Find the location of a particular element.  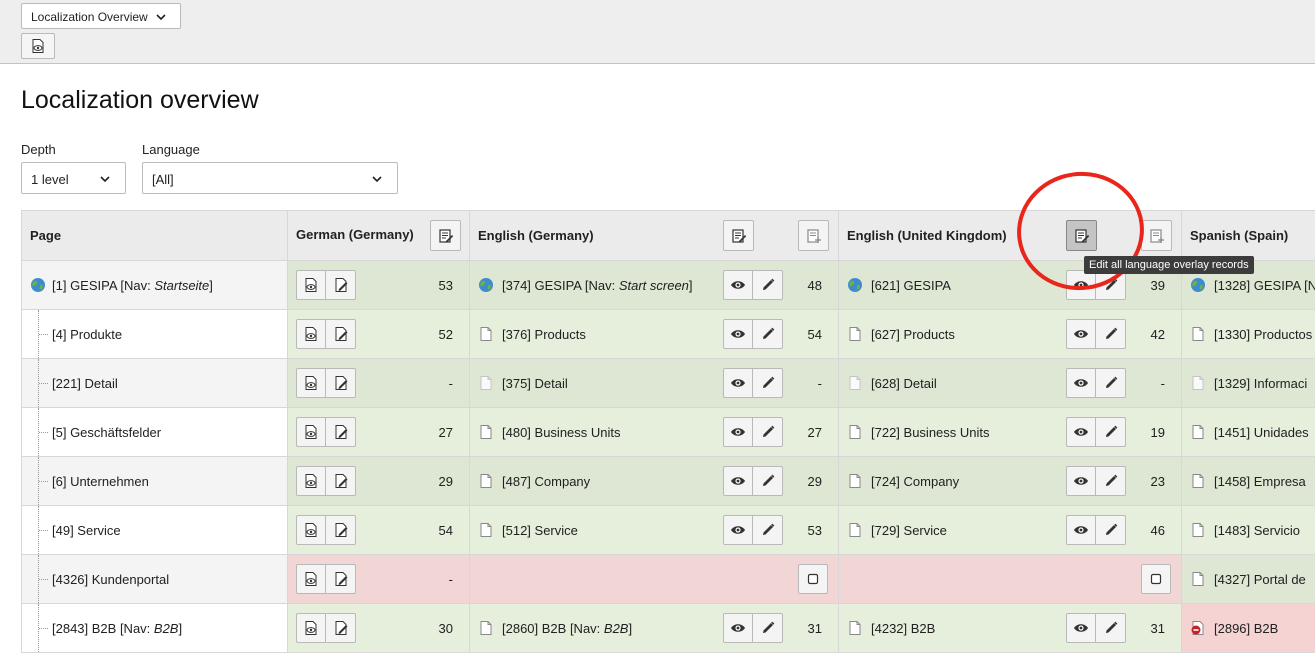

translation-text-tail: ] is located at coordinates (630, 628).